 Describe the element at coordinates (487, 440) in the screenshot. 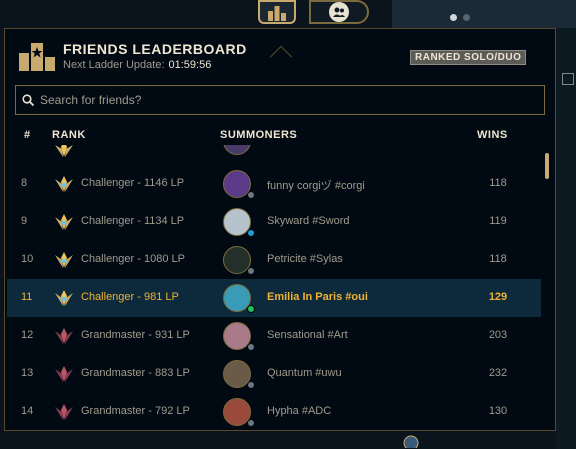

I see `background-chat-snippet` at that location.